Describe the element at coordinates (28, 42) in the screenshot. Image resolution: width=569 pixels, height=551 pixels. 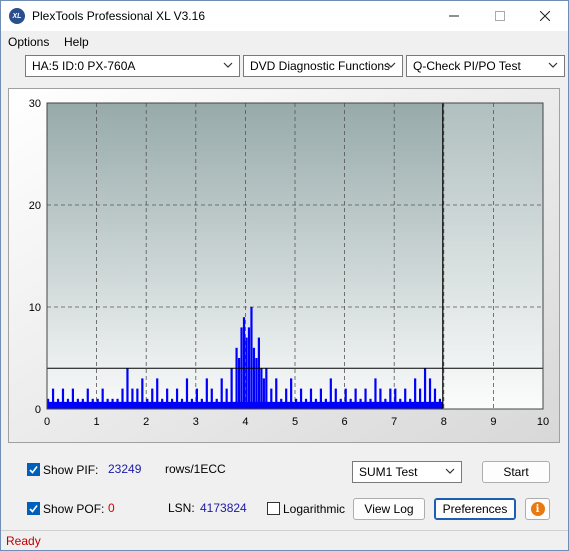
I see `menu-options: Options` at that location.